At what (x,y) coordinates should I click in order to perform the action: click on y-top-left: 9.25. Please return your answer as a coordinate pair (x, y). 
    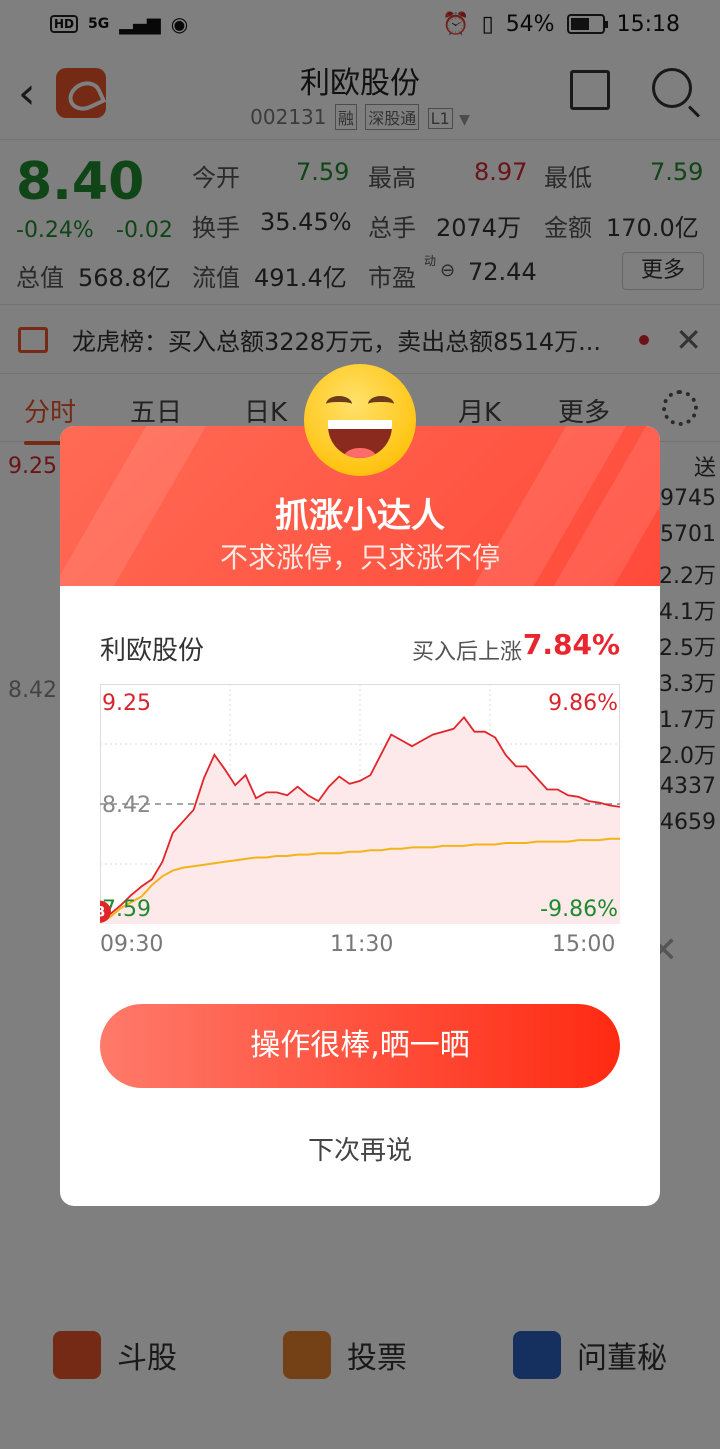
    Looking at the image, I should click on (126, 703).